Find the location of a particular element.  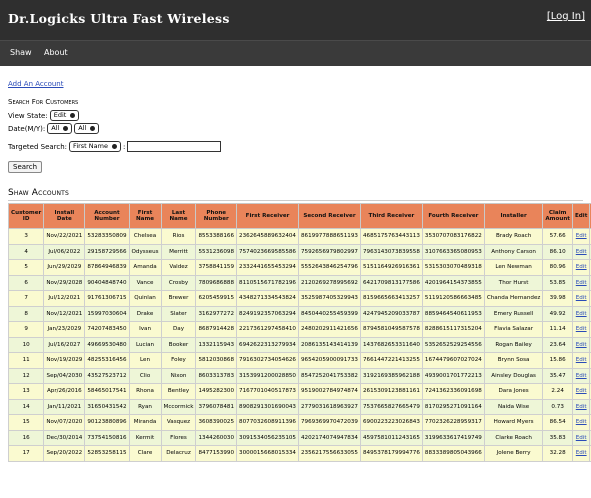

table-cell: 8110515671782196 is located at coordinates (267, 282).